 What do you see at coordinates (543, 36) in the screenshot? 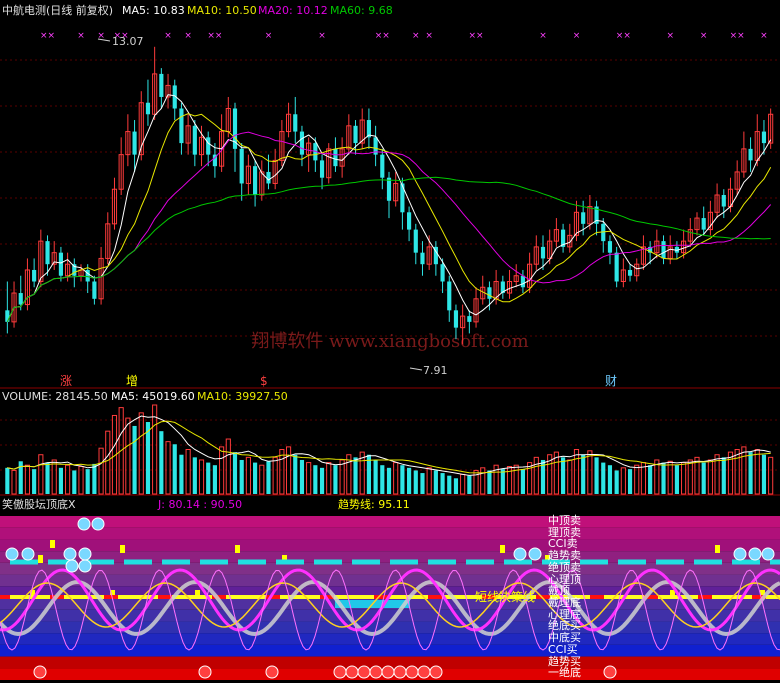
I see `signal-x-13: ×` at bounding box center [543, 36].